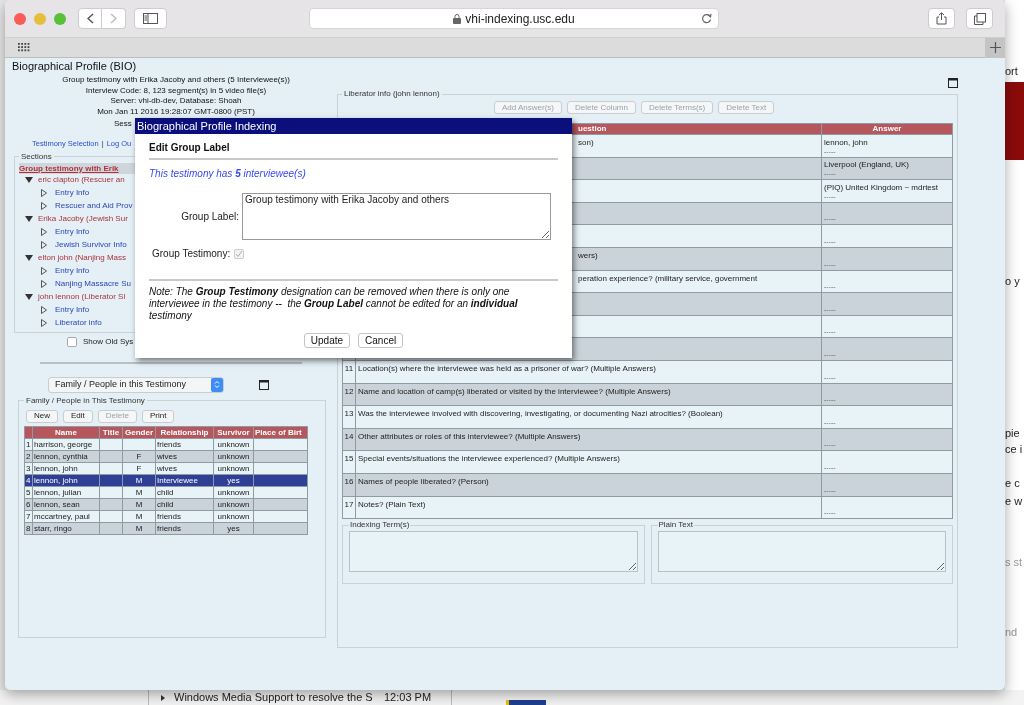 The image size is (1024, 705). What do you see at coordinates (82, 258) in the screenshot?
I see `tree-item: elton john (Nanjing Mass` at bounding box center [82, 258].